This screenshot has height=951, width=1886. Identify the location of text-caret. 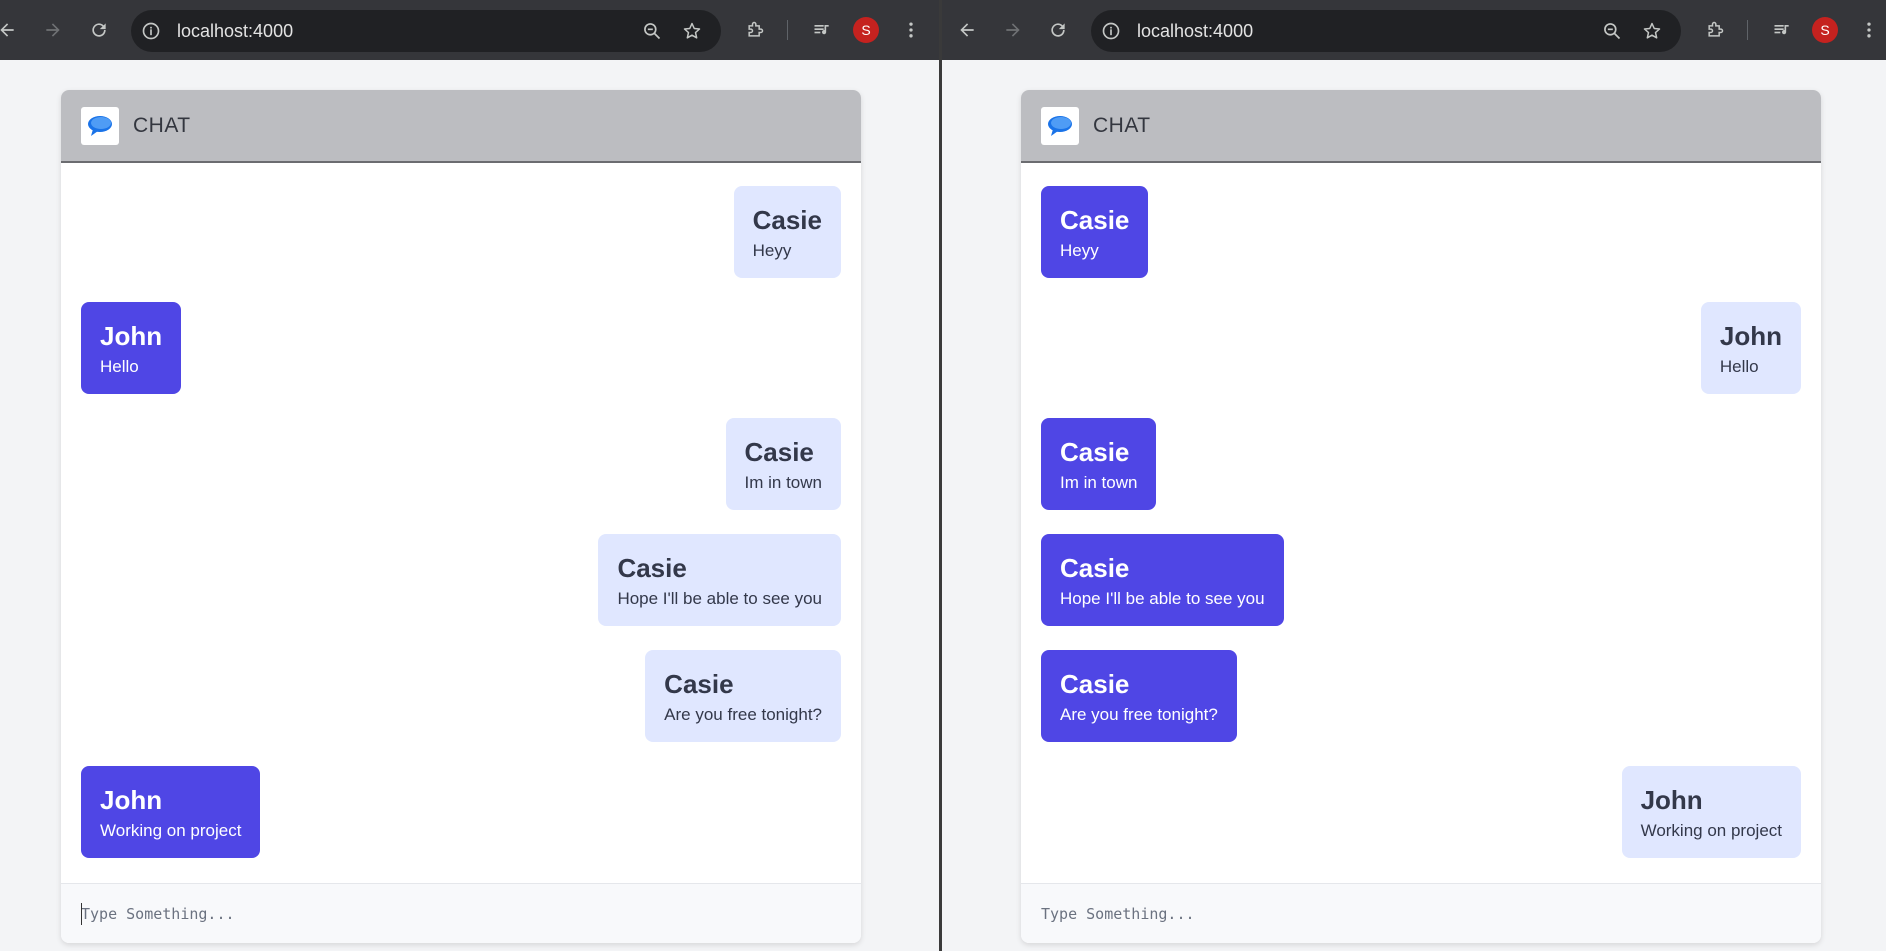
(81, 914).